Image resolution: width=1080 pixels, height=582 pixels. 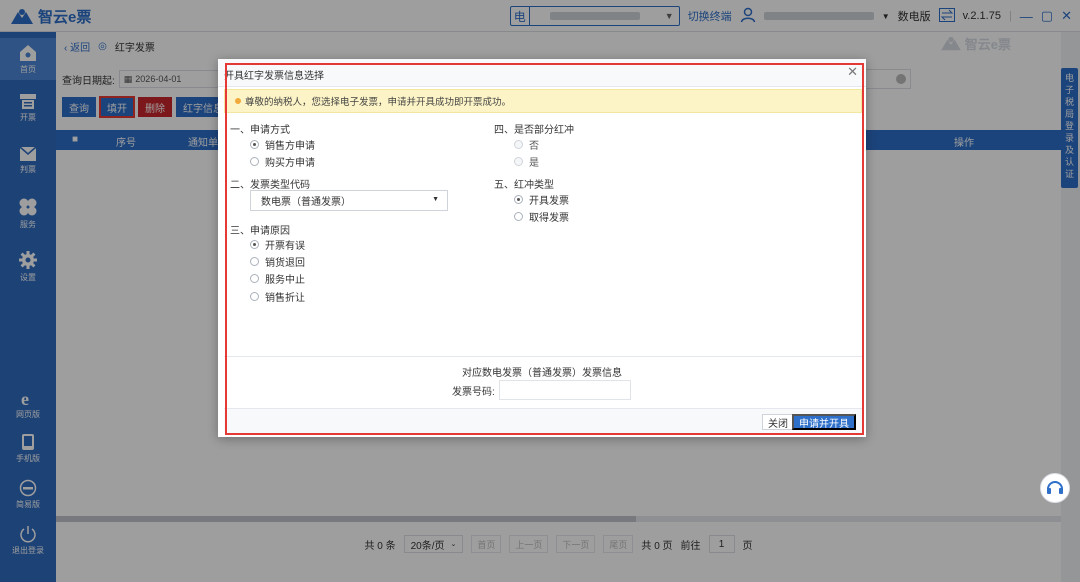 I want to click on dialog-header: 开具红字发票信息选择 ✕, so click(x=542, y=73).